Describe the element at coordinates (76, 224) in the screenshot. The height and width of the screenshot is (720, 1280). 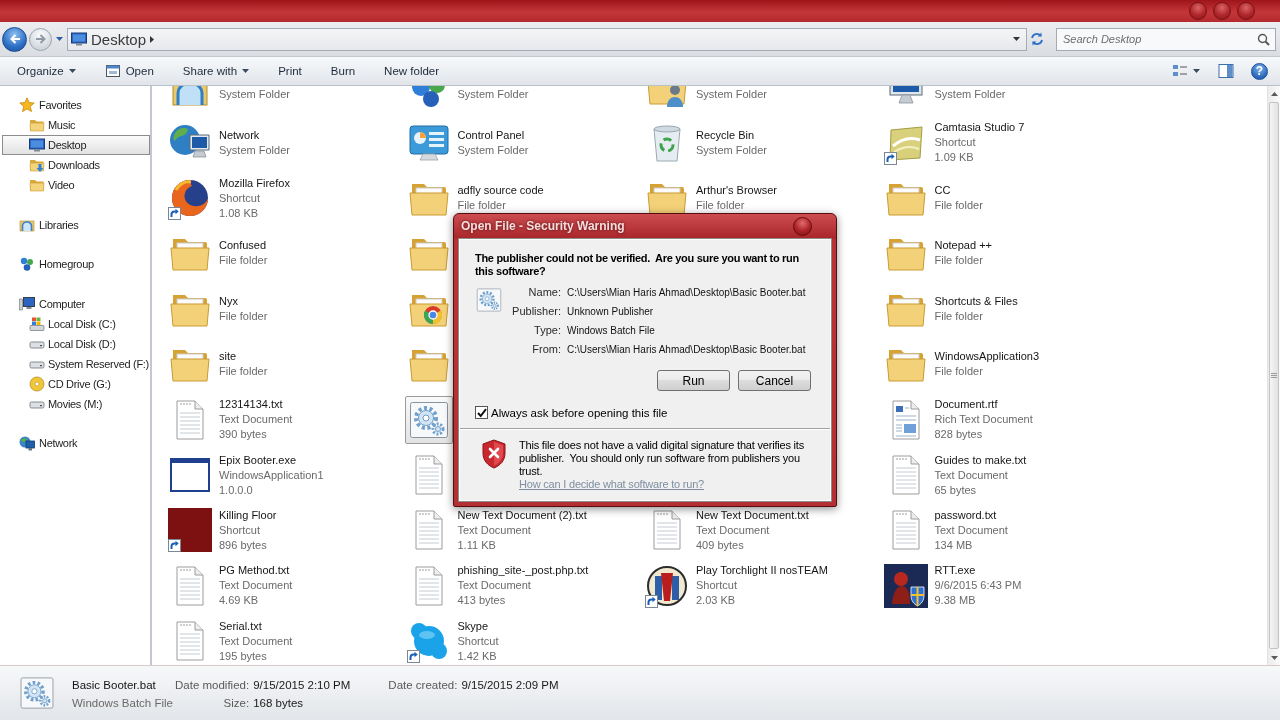
I see `nav-item: Libraries` at that location.